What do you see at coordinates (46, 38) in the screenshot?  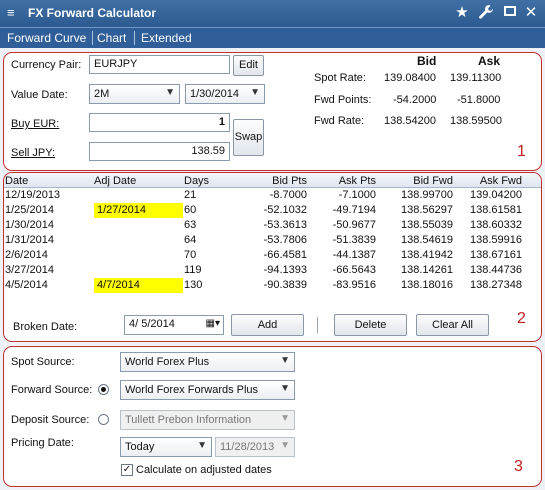 I see `tab-forward-curve: Forward Curve` at bounding box center [46, 38].